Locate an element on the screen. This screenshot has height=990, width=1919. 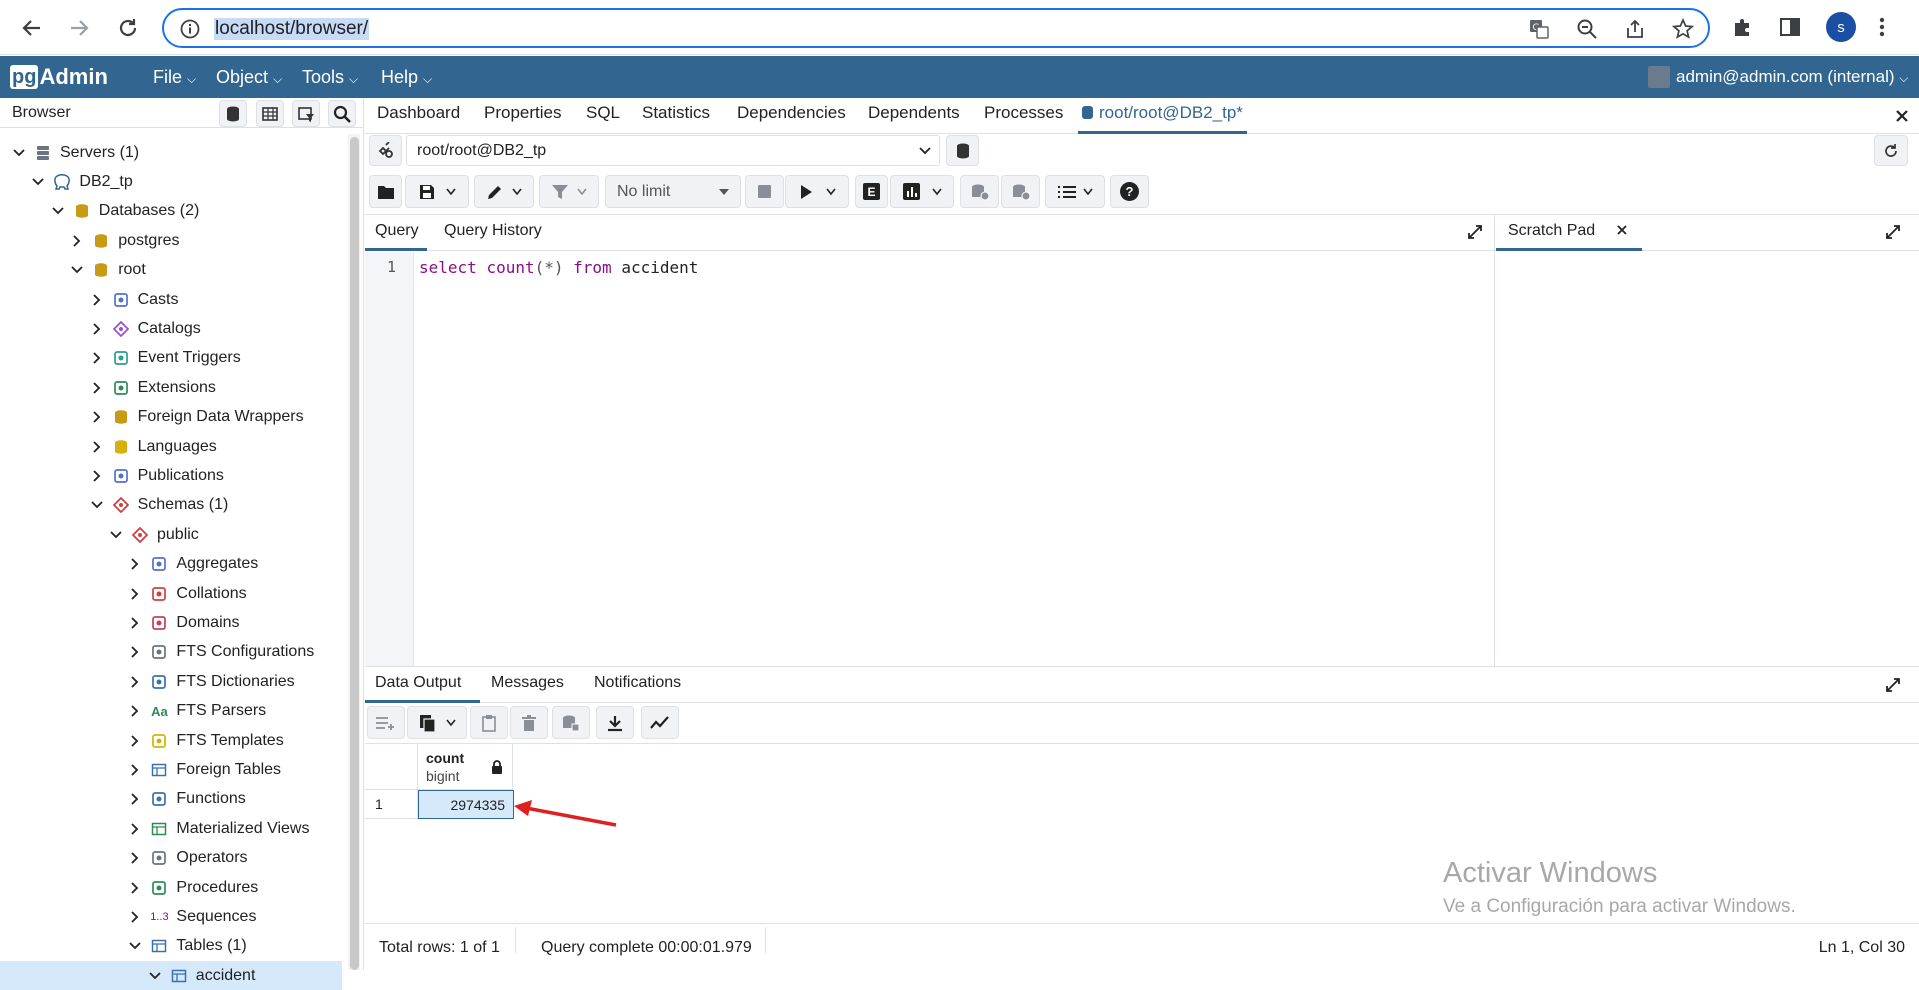
explain-button: E is located at coordinates (871, 191).